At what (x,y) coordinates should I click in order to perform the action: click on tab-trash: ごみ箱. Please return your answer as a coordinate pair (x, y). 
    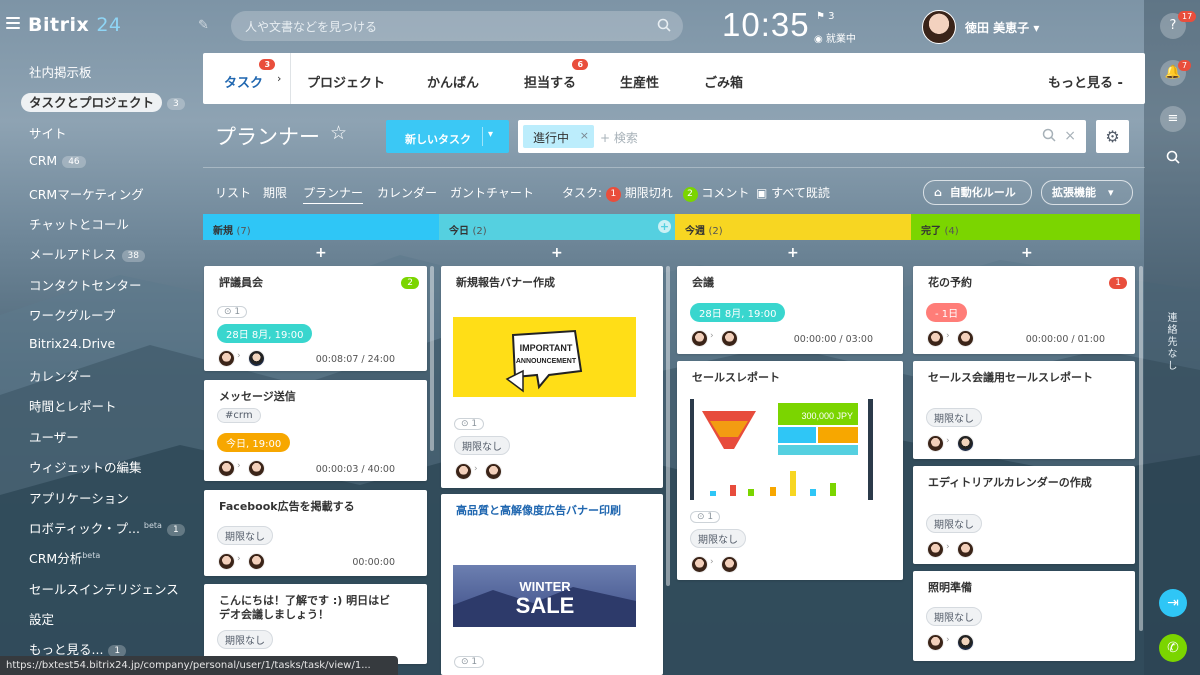
    Looking at the image, I should click on (723, 81).